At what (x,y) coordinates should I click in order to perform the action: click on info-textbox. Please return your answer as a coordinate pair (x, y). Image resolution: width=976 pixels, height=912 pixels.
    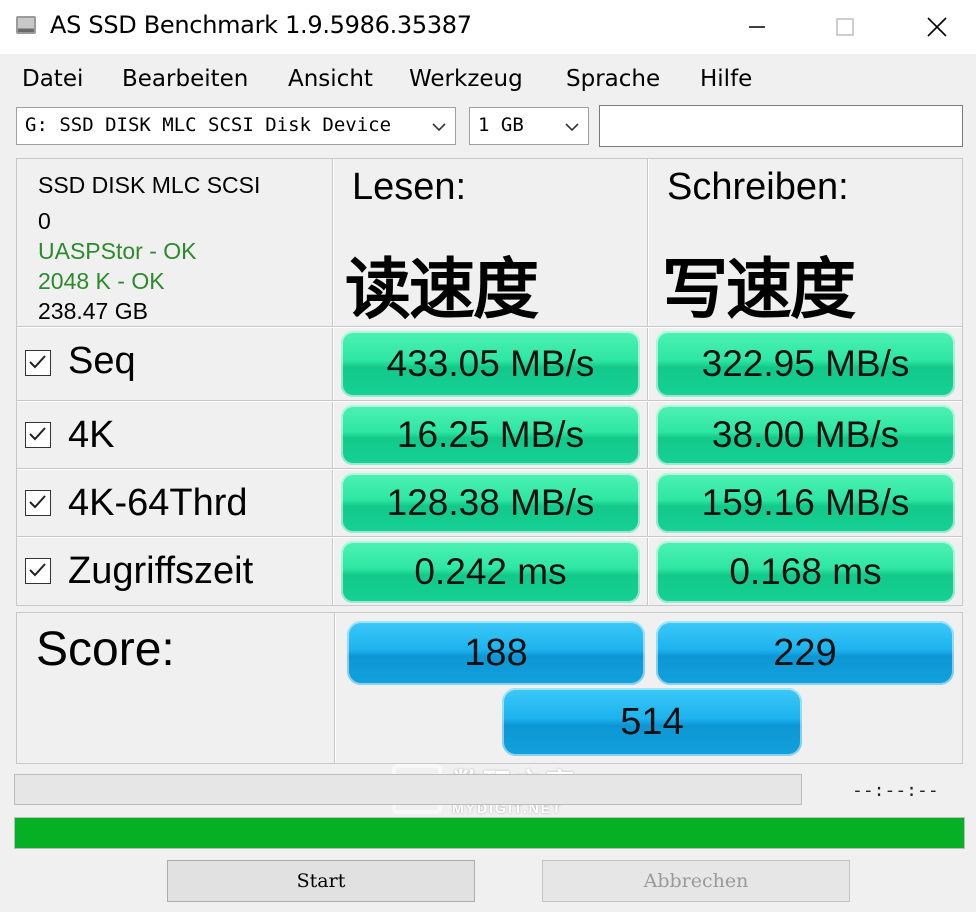
    Looking at the image, I should click on (781, 126).